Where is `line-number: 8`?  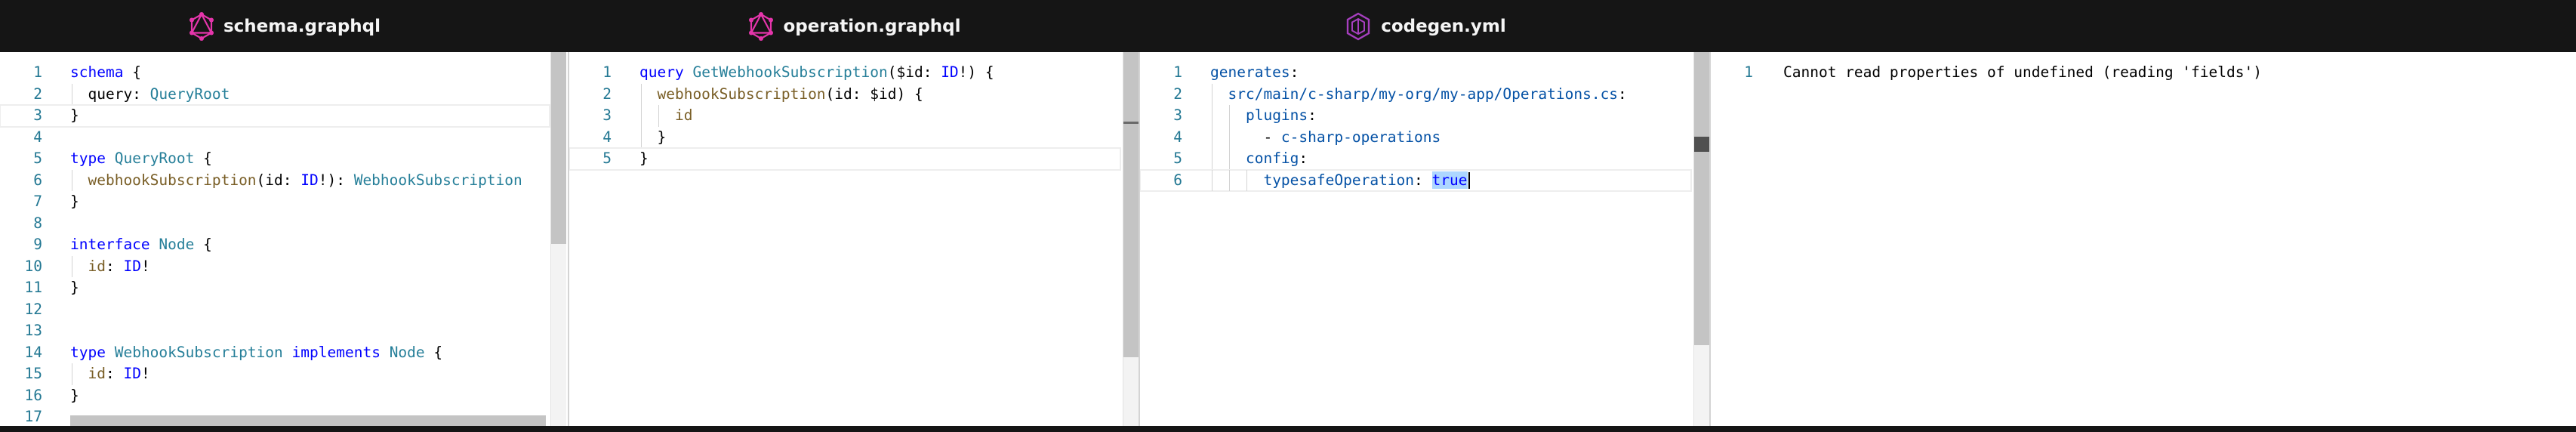 line-number: 8 is located at coordinates (37, 223).